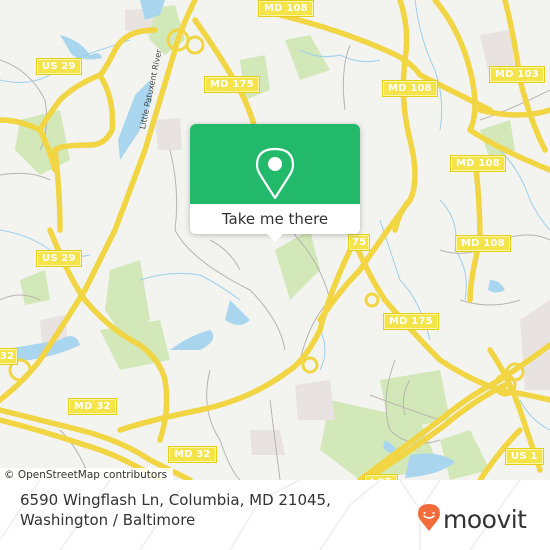 This screenshot has height=550, width=550. Describe the element at coordinates (87, 474) in the screenshot. I see `map-attribution: © OpenStreetMap contributors` at that location.